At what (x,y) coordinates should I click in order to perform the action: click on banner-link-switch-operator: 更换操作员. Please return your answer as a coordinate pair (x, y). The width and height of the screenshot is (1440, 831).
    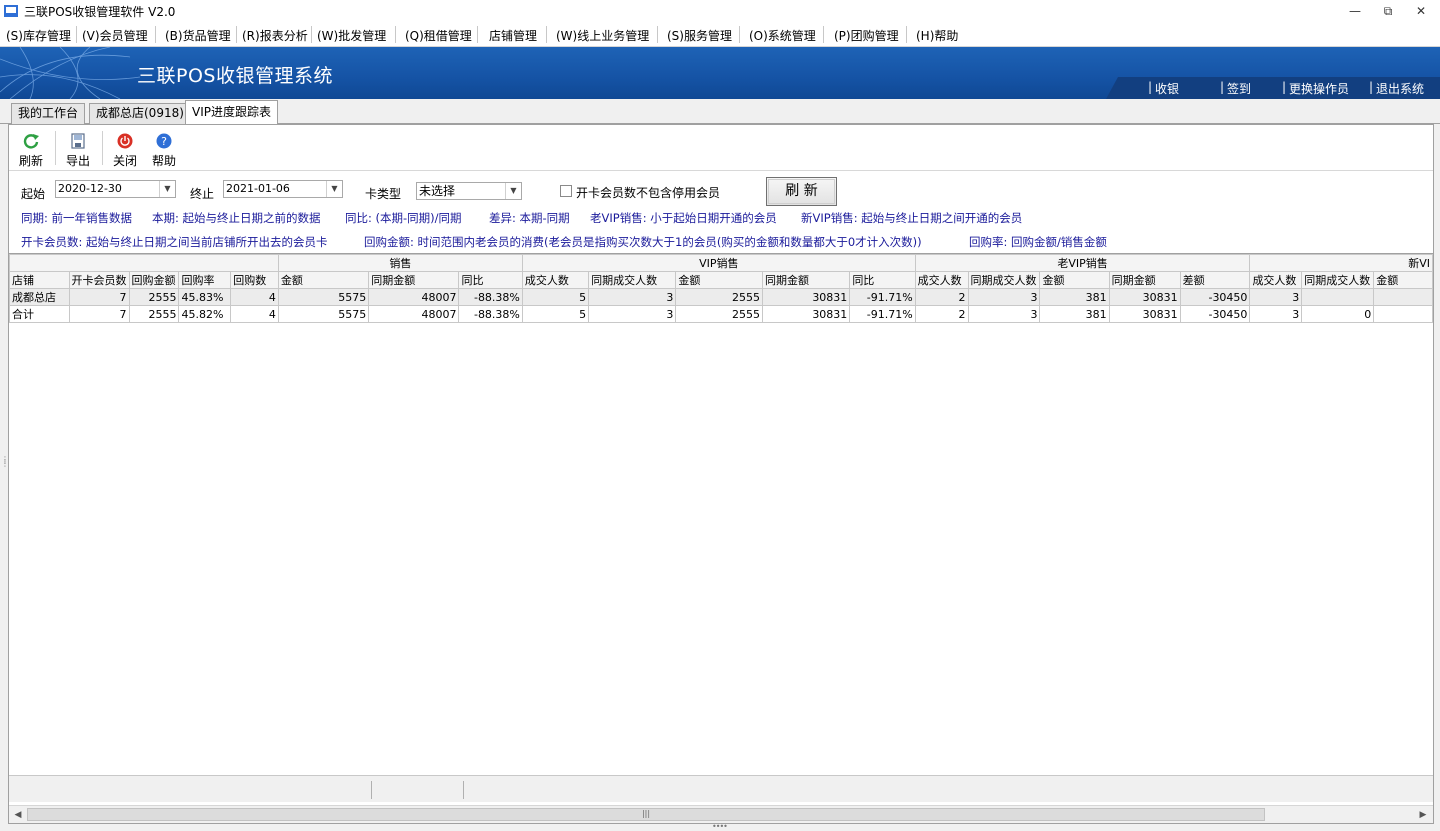
    Looking at the image, I should click on (1319, 88).